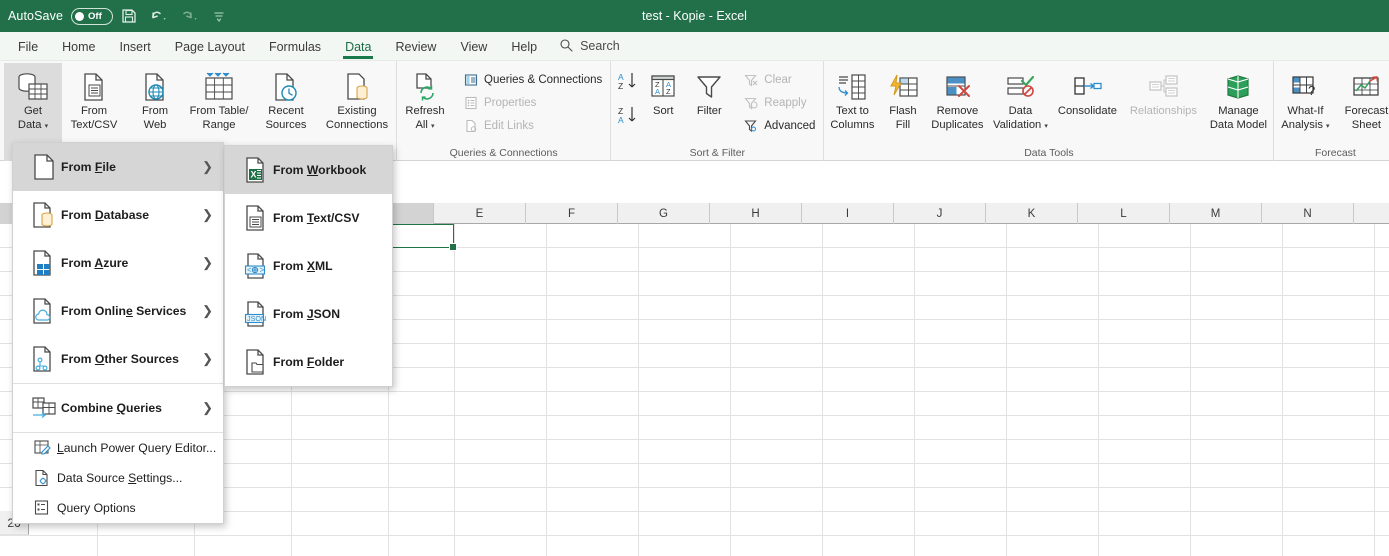  Describe the element at coordinates (155, 124) in the screenshot. I see `from-web-label-2: Web` at that location.